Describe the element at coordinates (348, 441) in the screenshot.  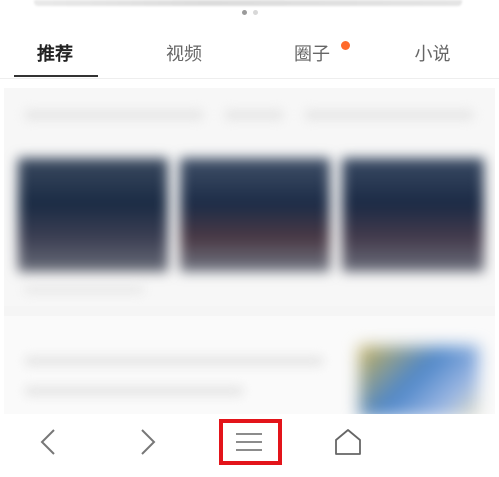
I see `home-icon` at that location.